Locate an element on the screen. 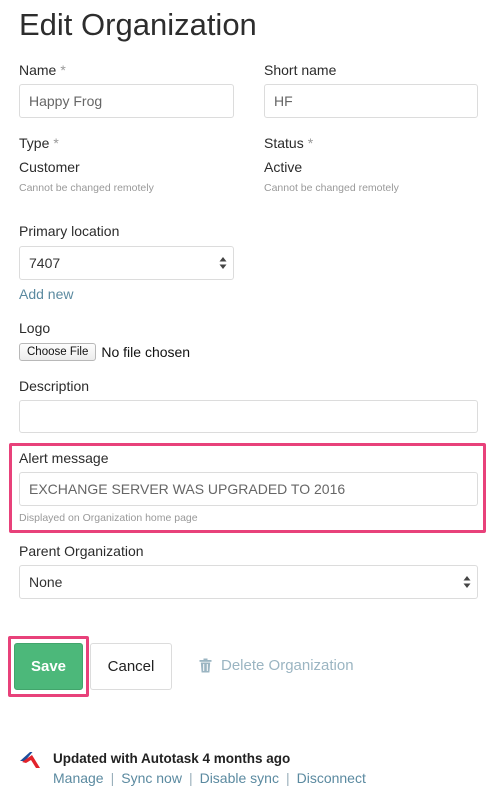 The image size is (496, 797). name-input: Happy Frog is located at coordinates (126, 101).